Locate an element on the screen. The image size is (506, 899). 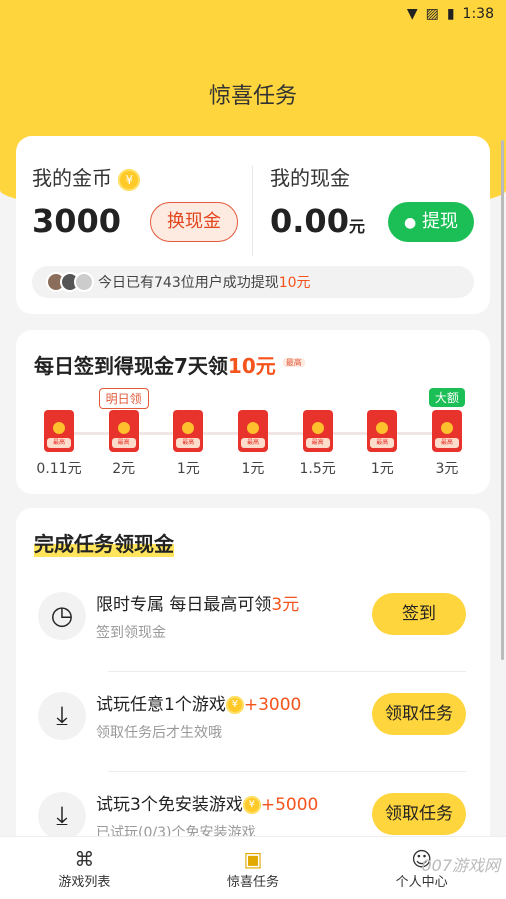
withdraw-ticker: 今日已有743位用户成功提现 10元 is located at coordinates (253, 282).